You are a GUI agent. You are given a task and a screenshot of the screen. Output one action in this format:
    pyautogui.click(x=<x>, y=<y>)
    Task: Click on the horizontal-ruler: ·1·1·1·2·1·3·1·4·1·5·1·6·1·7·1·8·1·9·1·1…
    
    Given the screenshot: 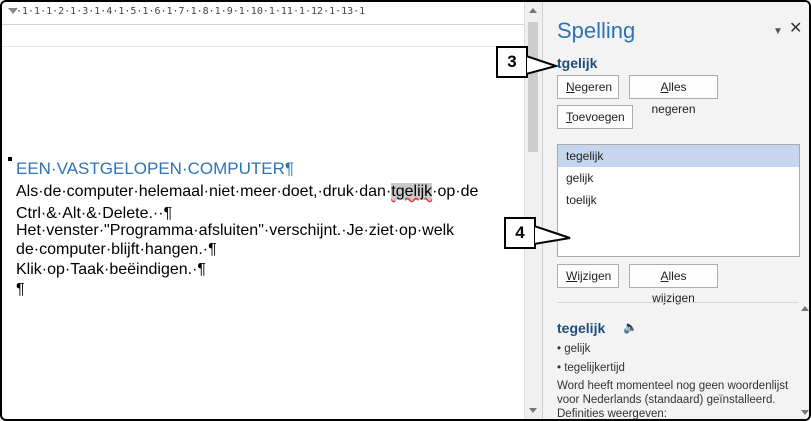 What is the action you would take?
    pyautogui.click(x=263, y=13)
    